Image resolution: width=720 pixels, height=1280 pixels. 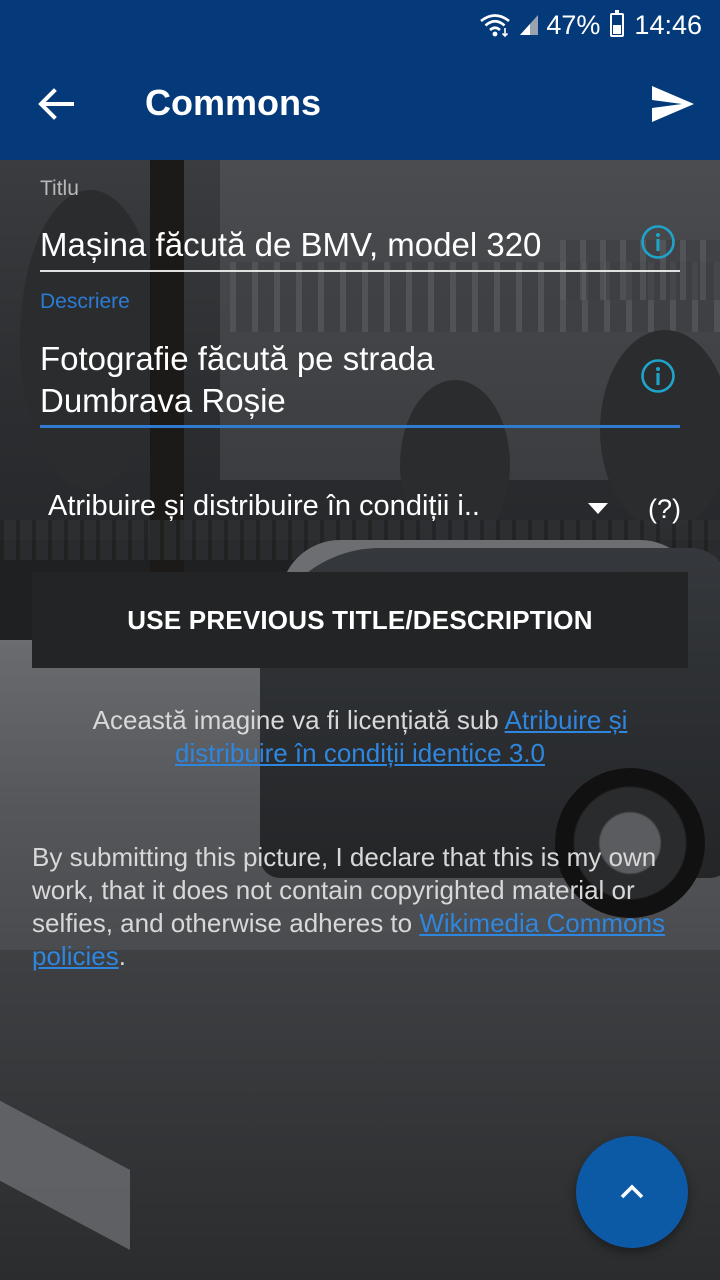 What do you see at coordinates (298, 720) in the screenshot?
I see `license-note-text: Această imagine va fi licențiată sub` at bounding box center [298, 720].